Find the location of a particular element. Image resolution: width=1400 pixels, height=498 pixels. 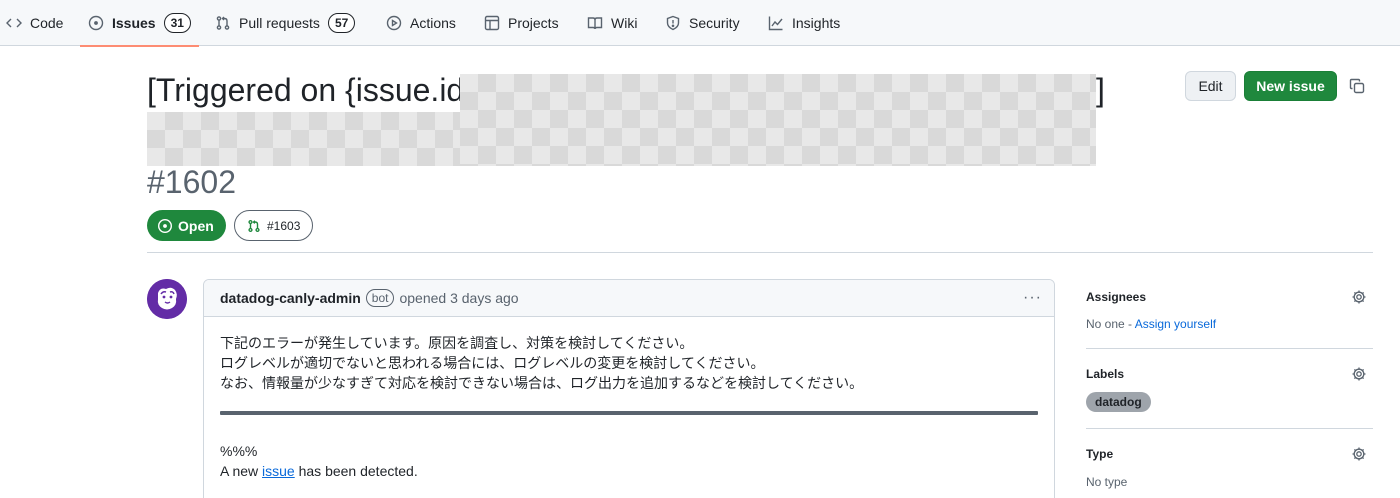

issue-number: #1602 is located at coordinates (191, 182).